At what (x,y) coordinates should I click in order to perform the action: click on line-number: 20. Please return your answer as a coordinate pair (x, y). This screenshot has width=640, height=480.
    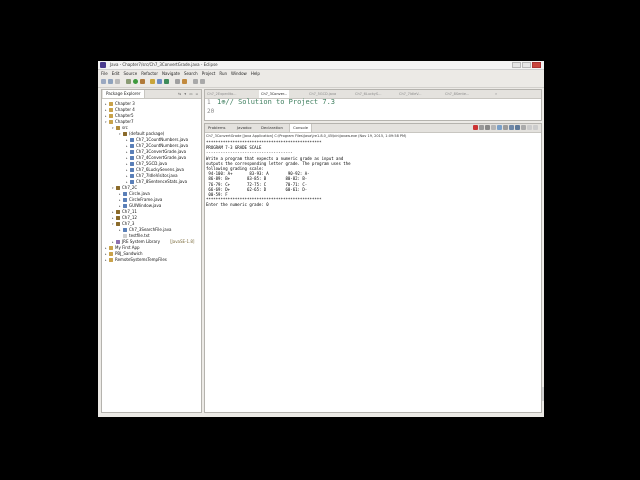
    Looking at the image, I should click on (211, 111).